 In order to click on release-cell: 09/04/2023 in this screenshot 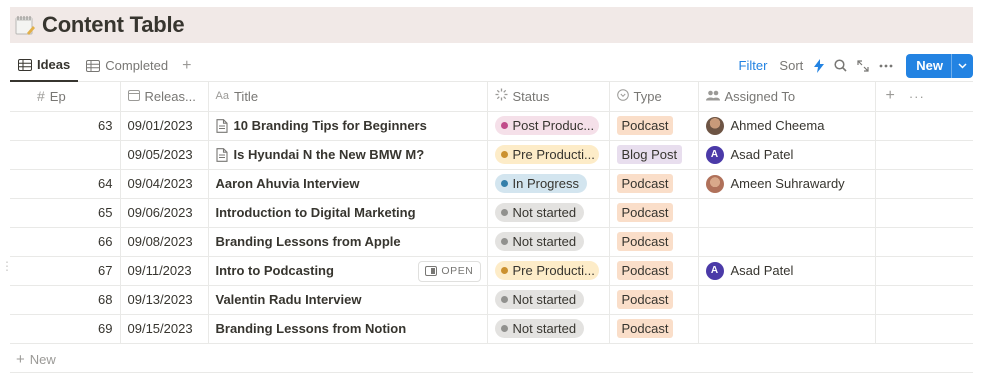, I will do `click(164, 184)`.